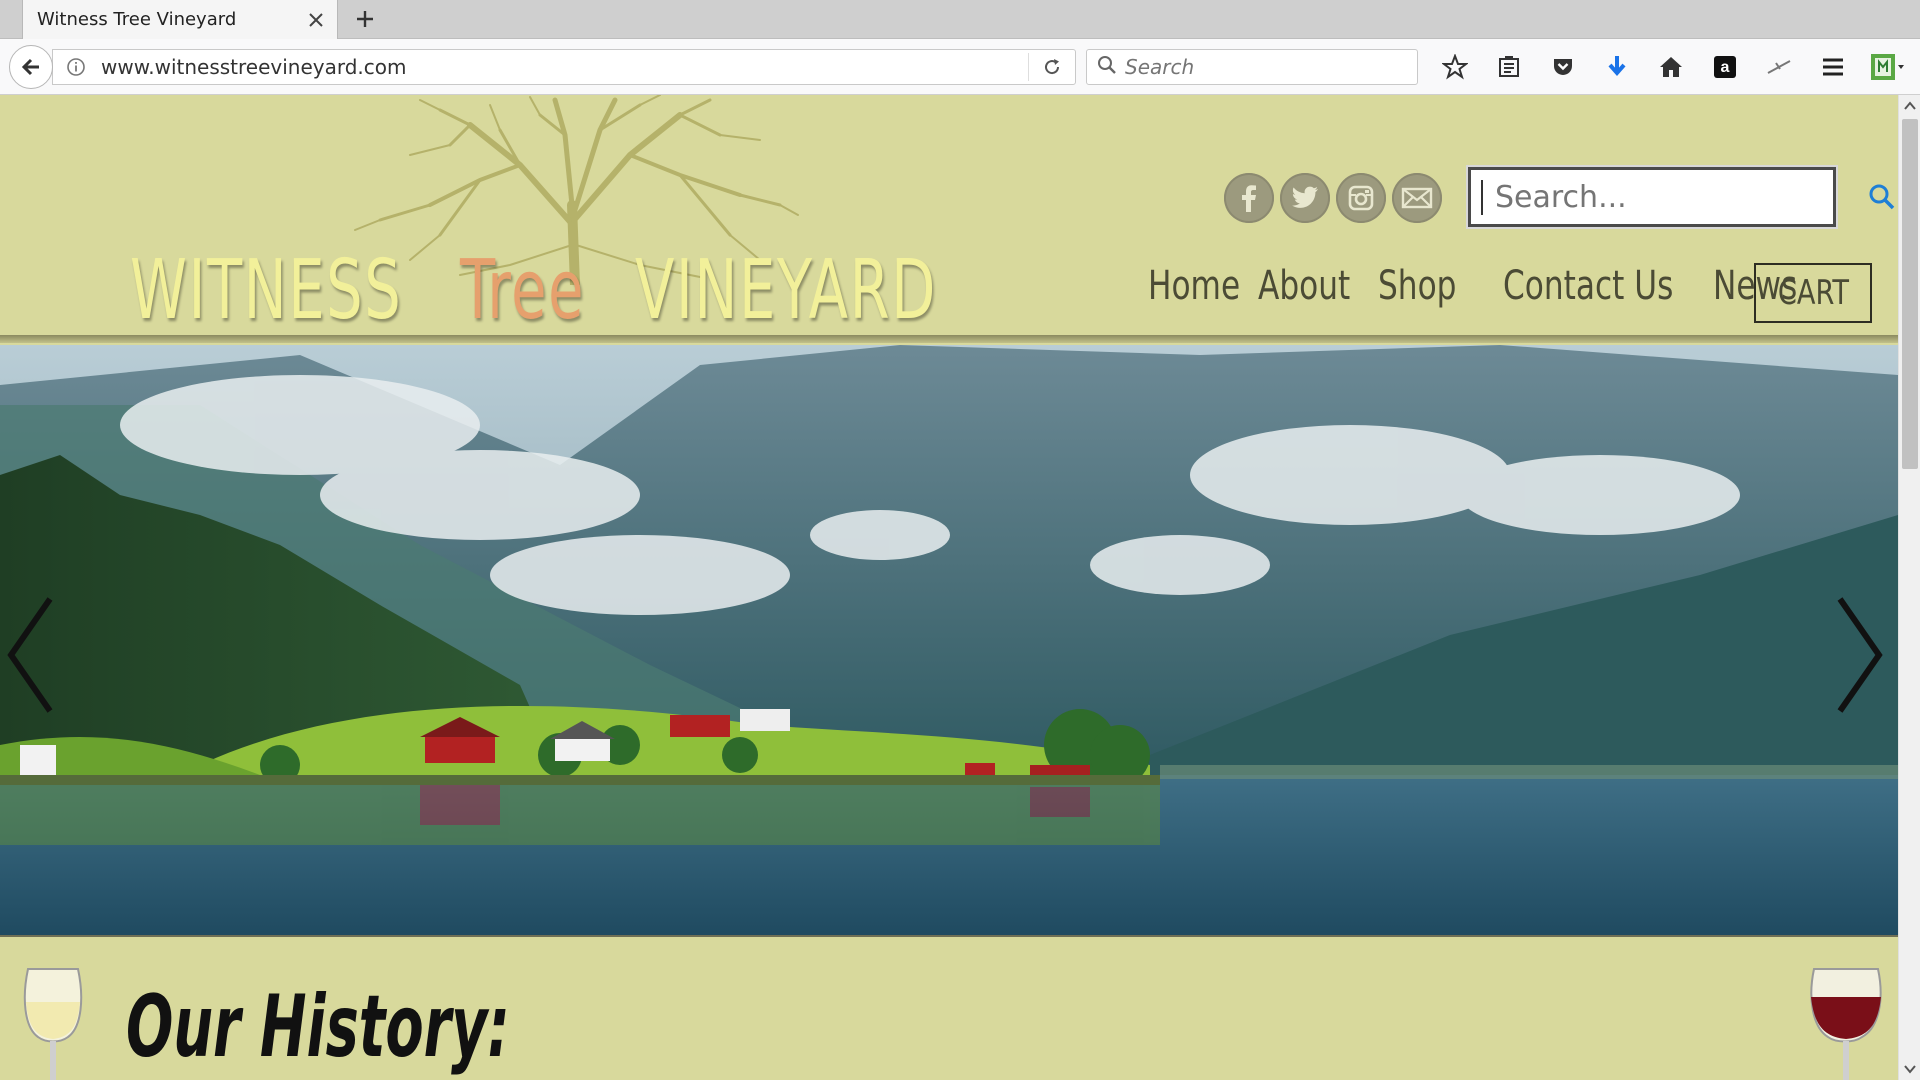  What do you see at coordinates (1304, 286) in the screenshot?
I see `nav-link-about: About` at bounding box center [1304, 286].